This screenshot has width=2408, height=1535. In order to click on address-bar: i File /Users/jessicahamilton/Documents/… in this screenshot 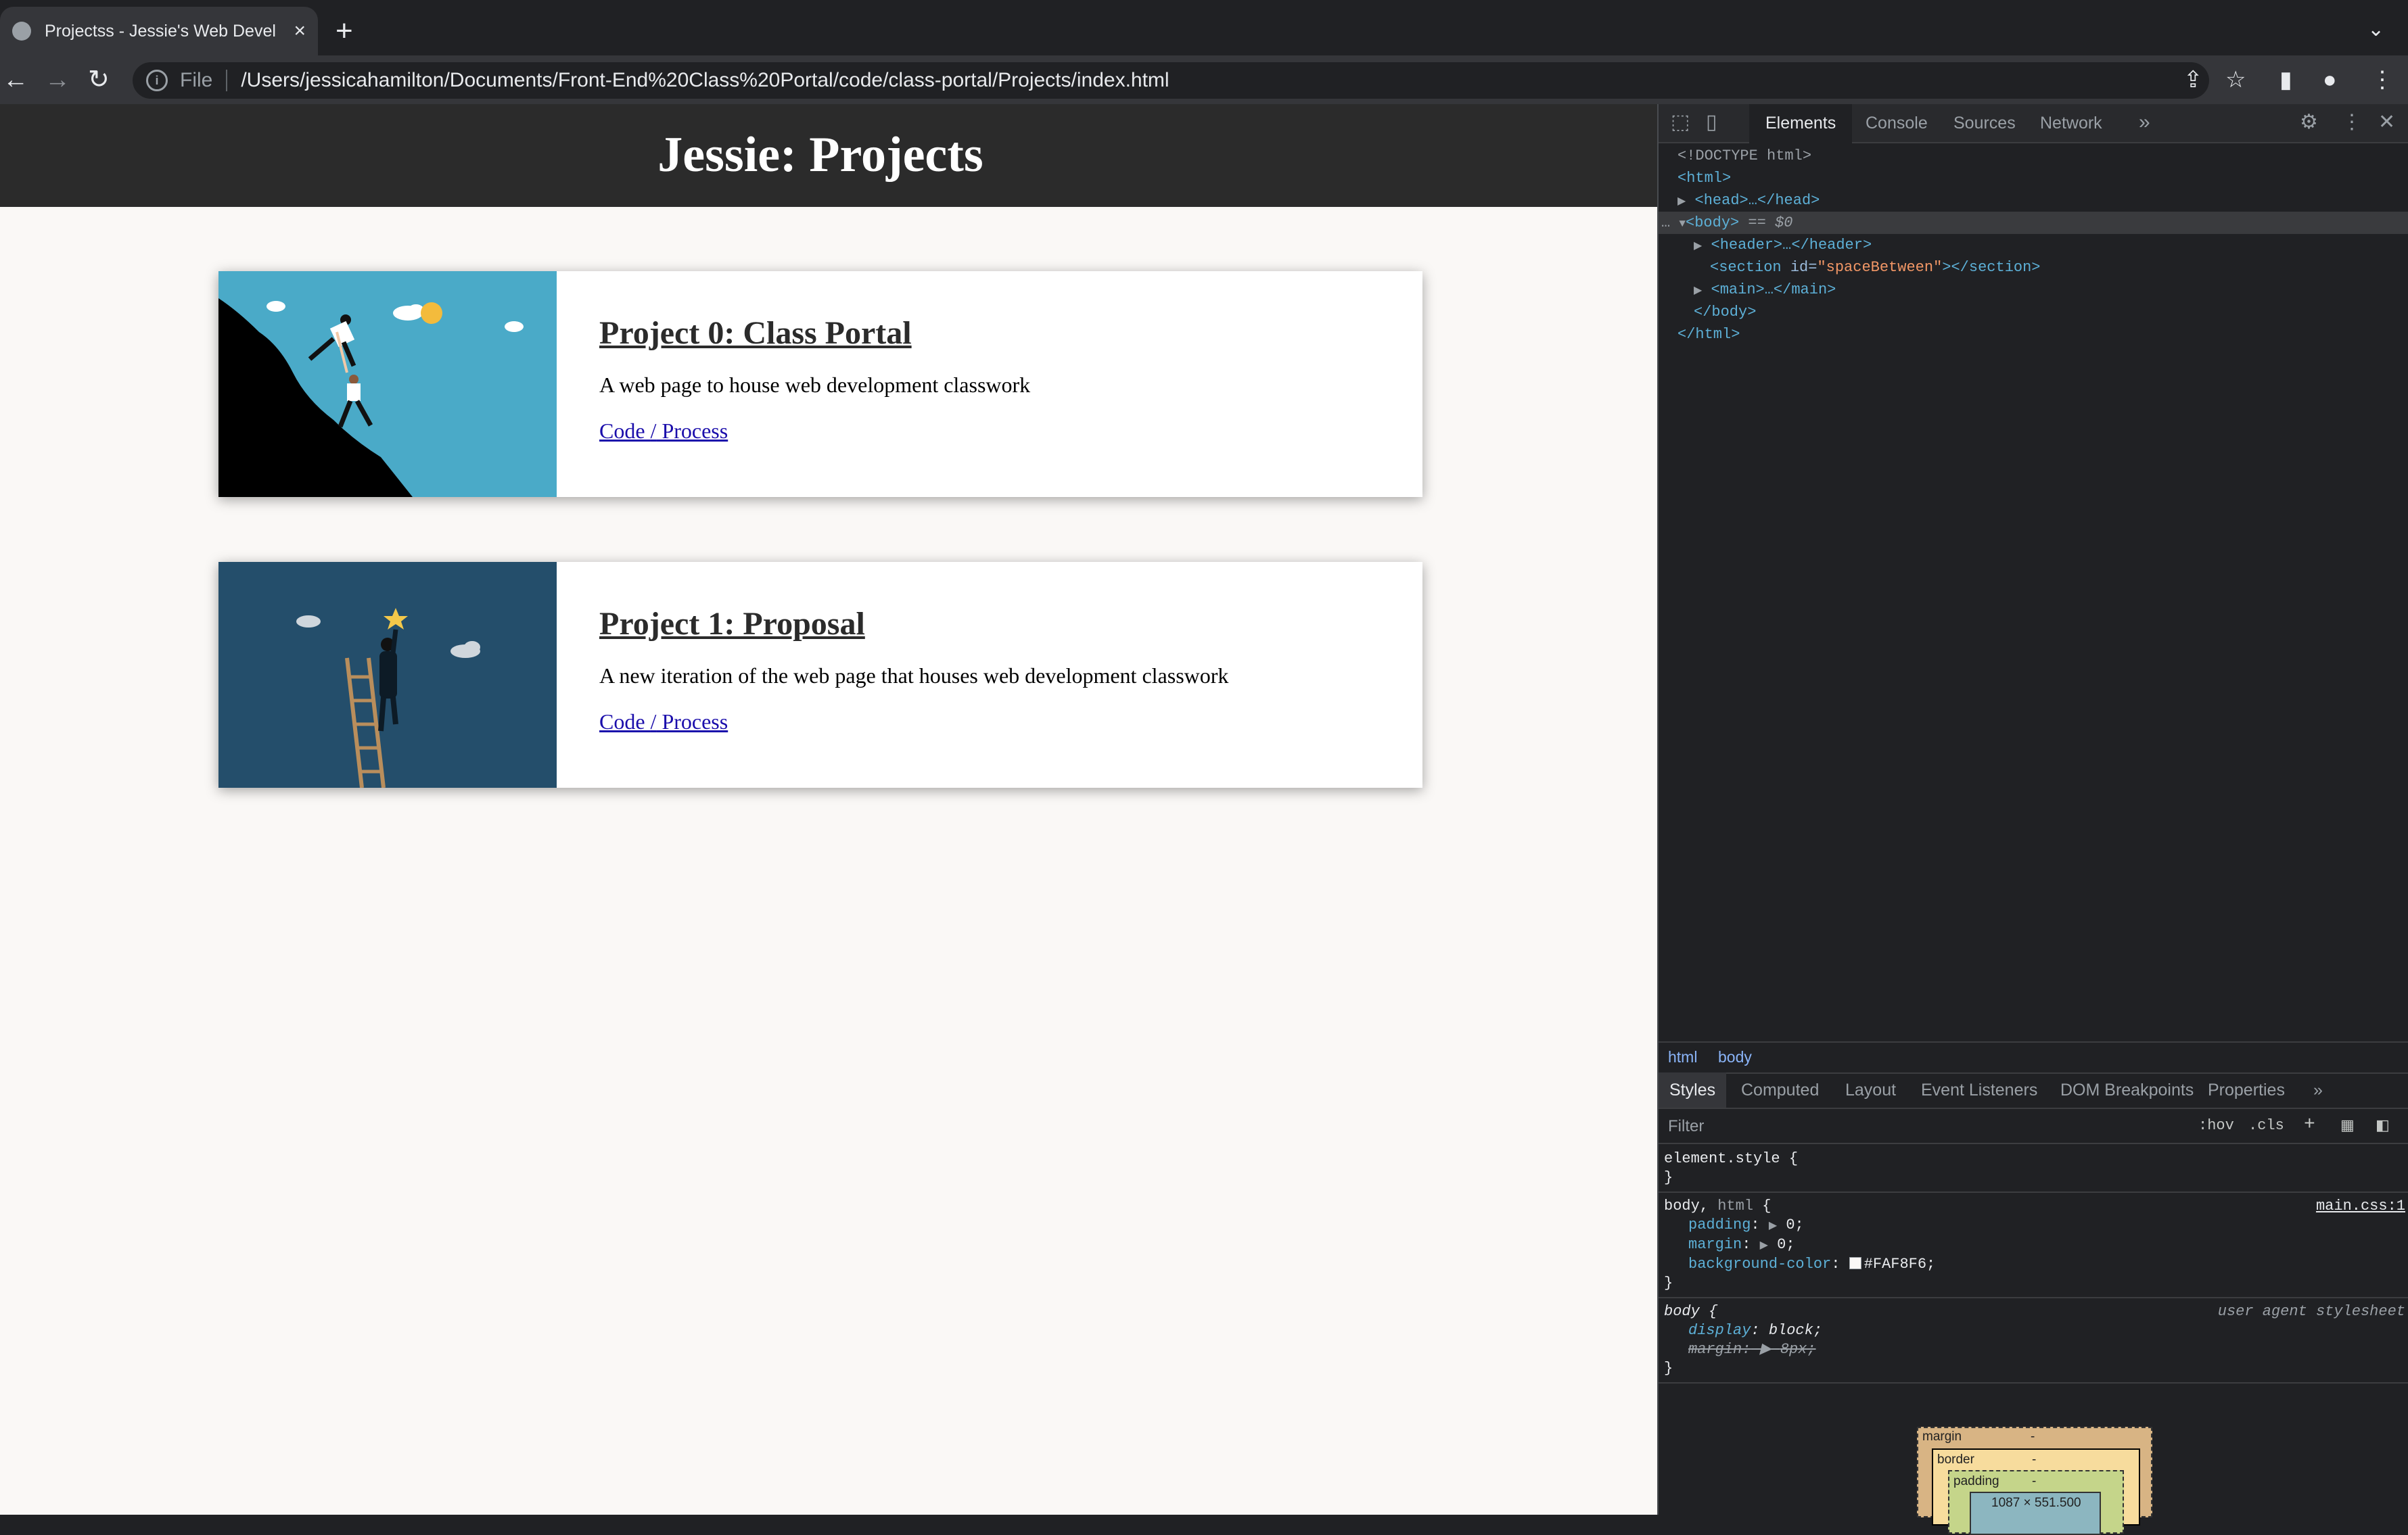, I will do `click(1171, 80)`.